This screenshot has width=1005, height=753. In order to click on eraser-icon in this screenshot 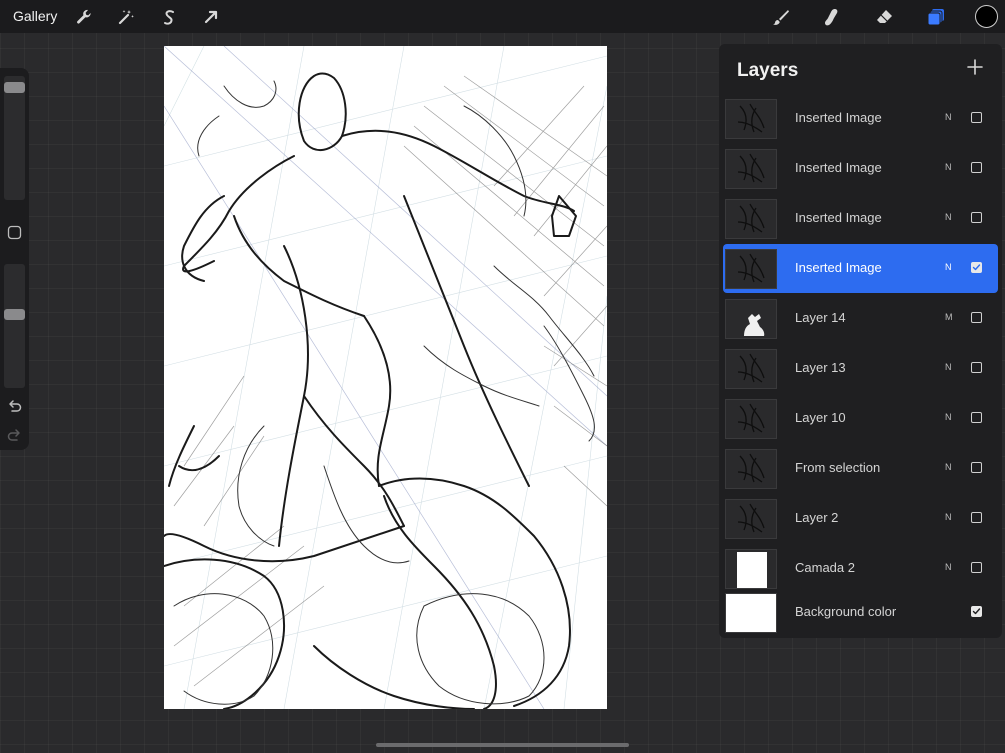, I will do `click(884, 17)`.